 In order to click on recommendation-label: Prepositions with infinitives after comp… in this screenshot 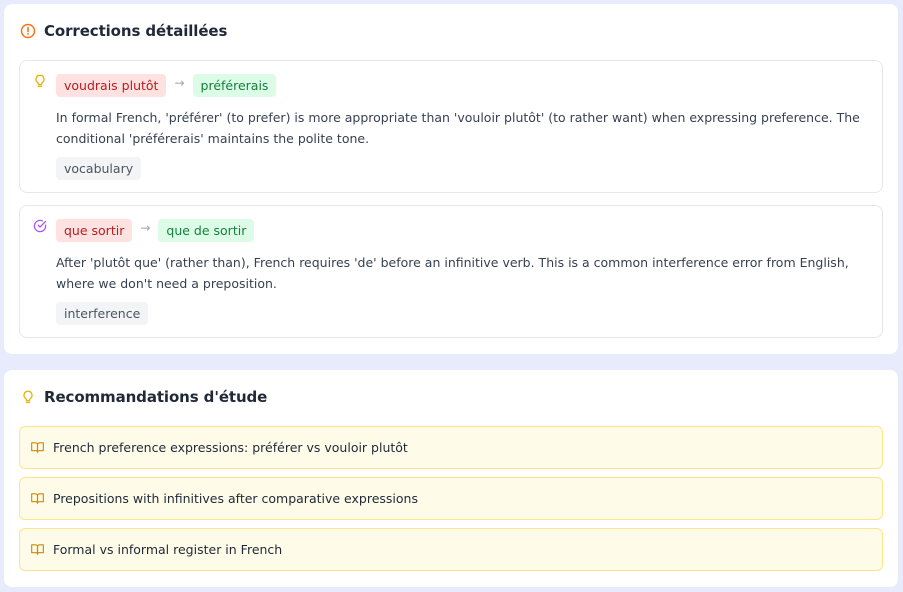, I will do `click(235, 498)`.